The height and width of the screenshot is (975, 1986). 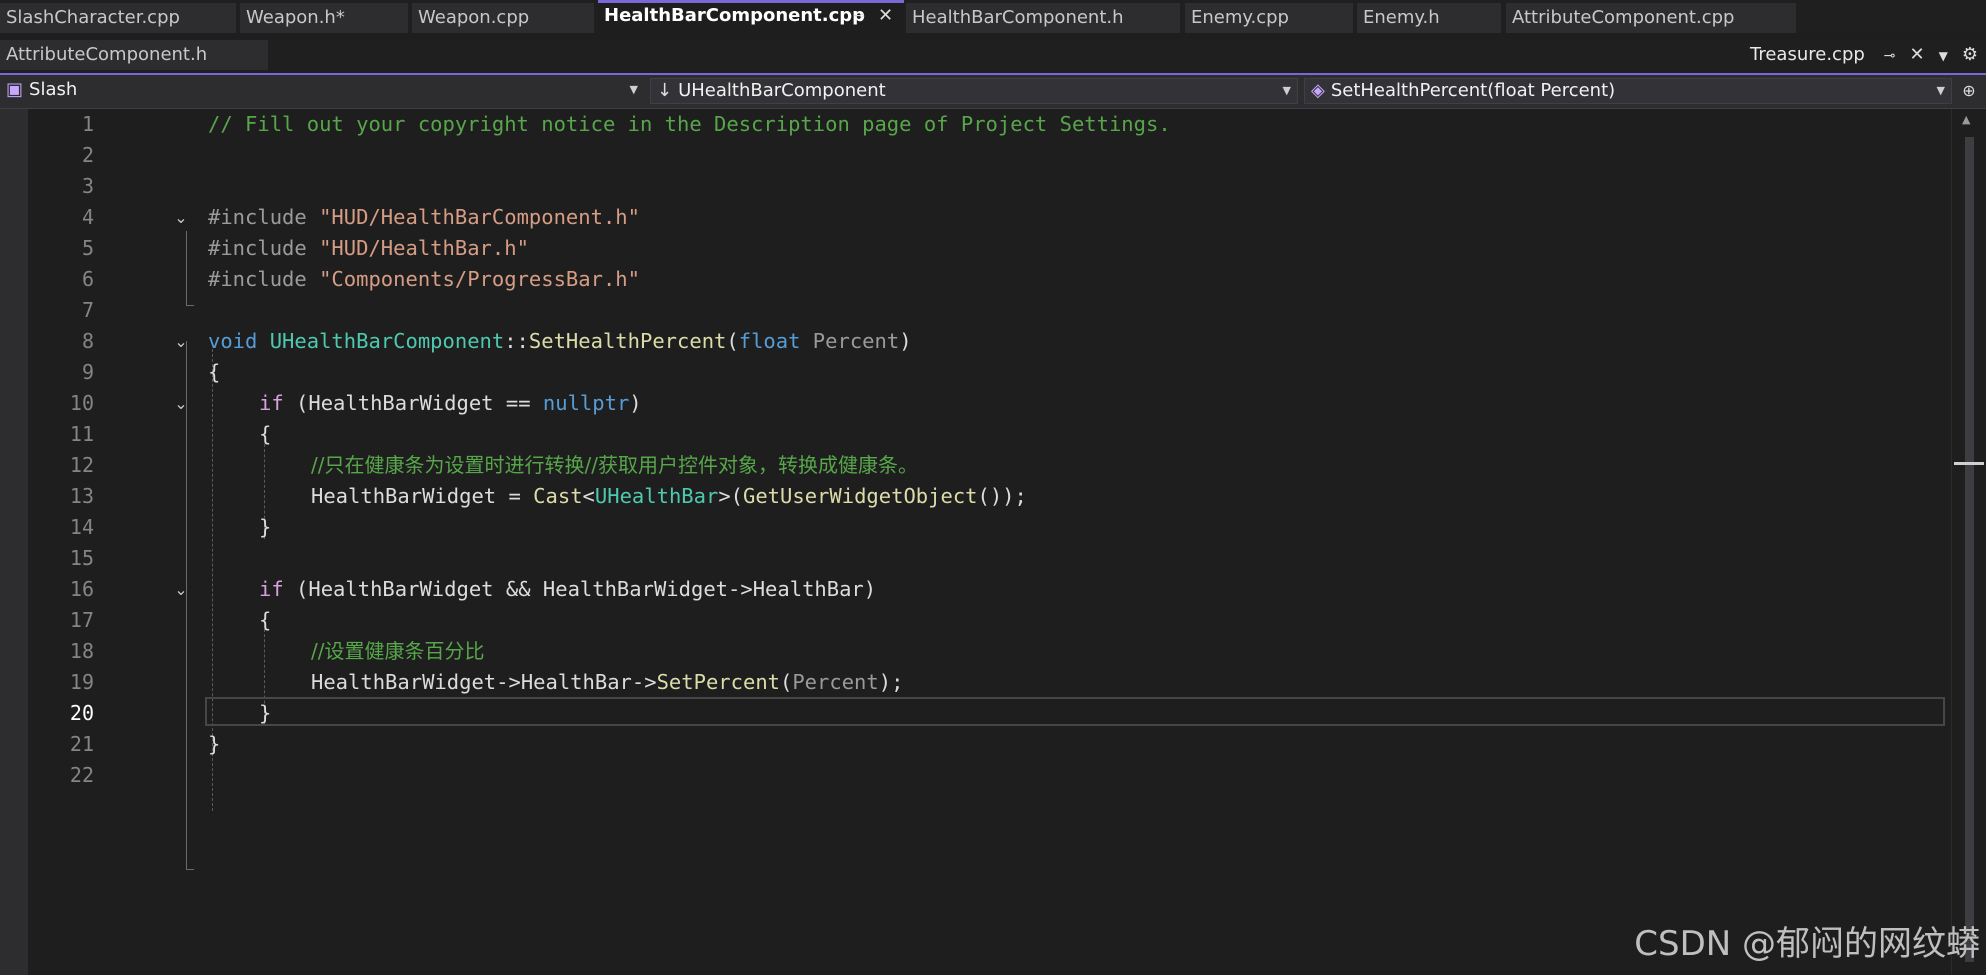 What do you see at coordinates (295, 17) in the screenshot?
I see `tab-label: Weapon.h*` at bounding box center [295, 17].